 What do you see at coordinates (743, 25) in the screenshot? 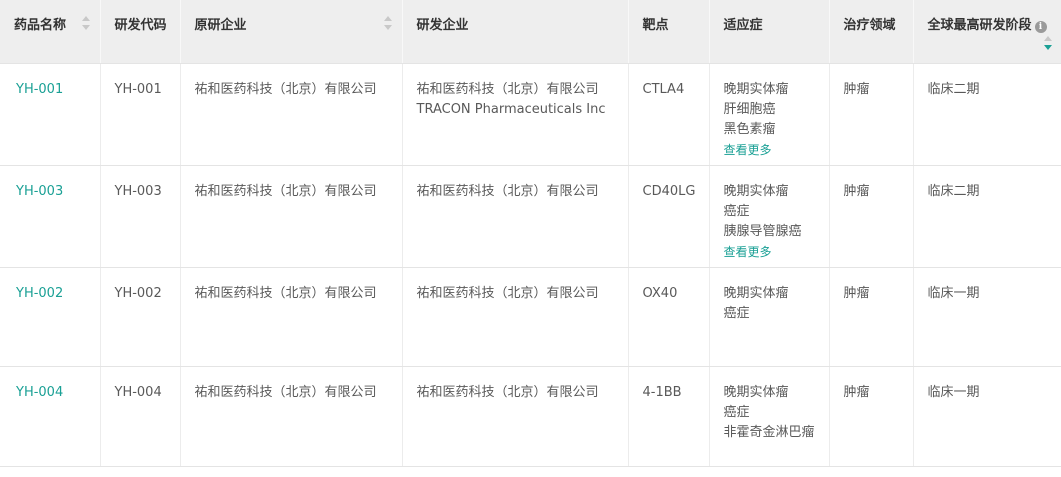
I see `header-indication-label: 适应症` at bounding box center [743, 25].